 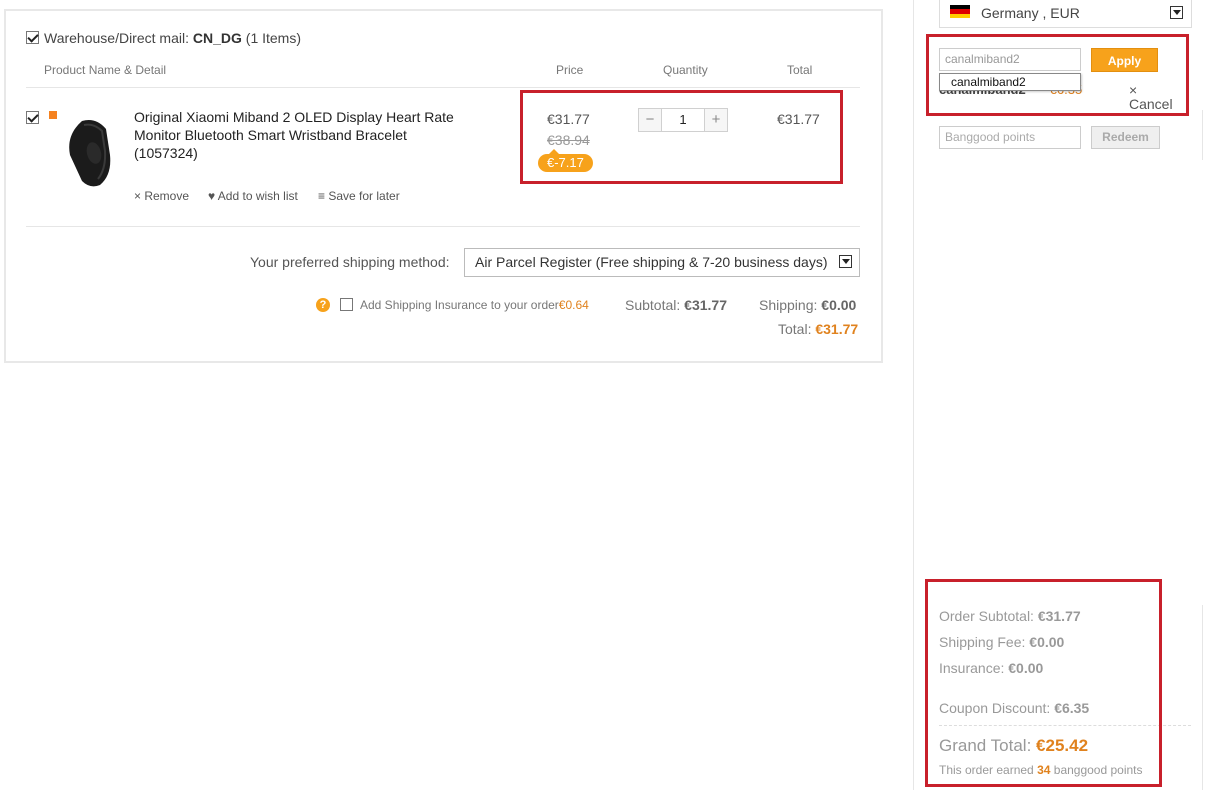 I want to click on coupon-code-input: canalmiband2, so click(x=1010, y=59).